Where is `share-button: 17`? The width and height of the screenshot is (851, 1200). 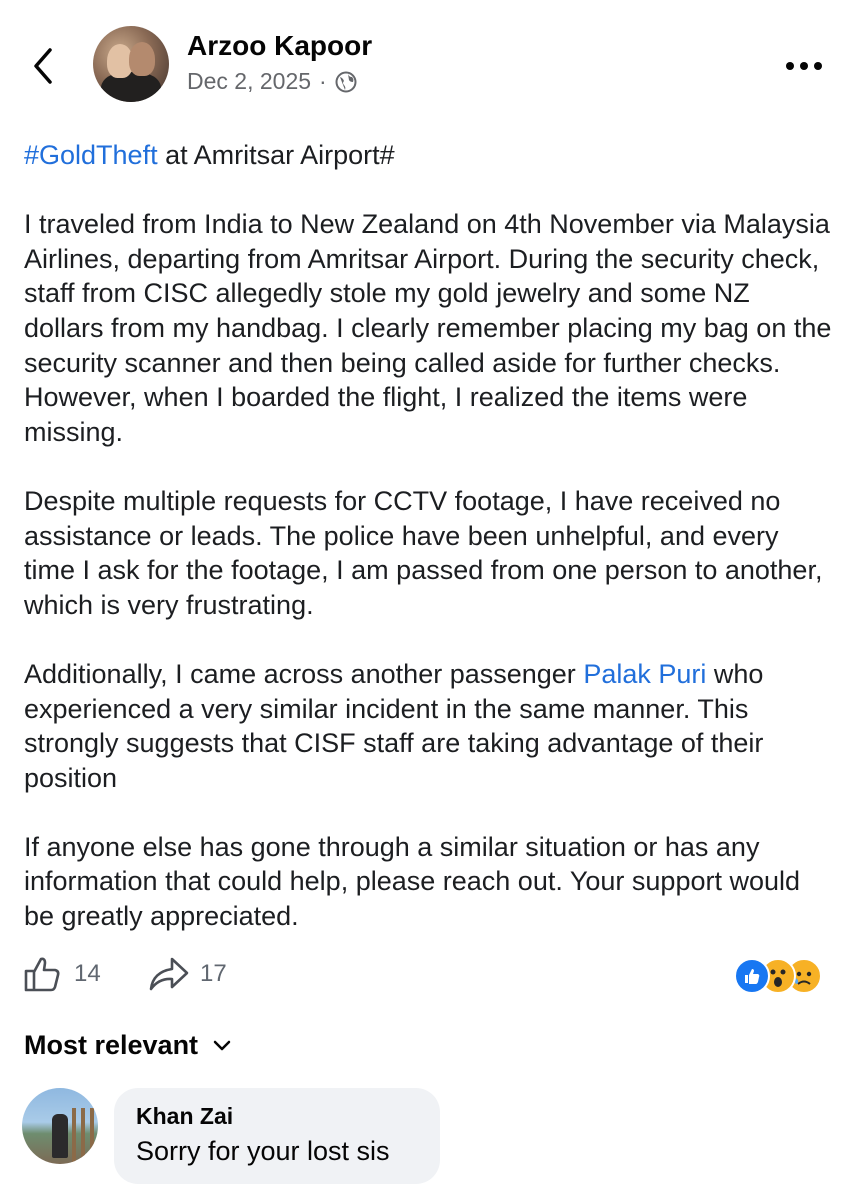 share-button: 17 is located at coordinates (187, 974).